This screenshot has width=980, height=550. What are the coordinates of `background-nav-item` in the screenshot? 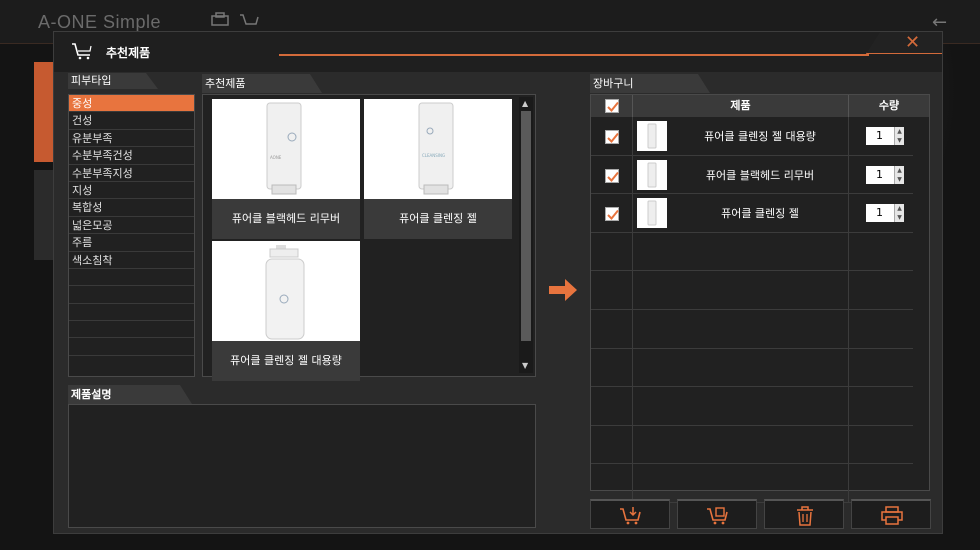 It's located at (44, 112).